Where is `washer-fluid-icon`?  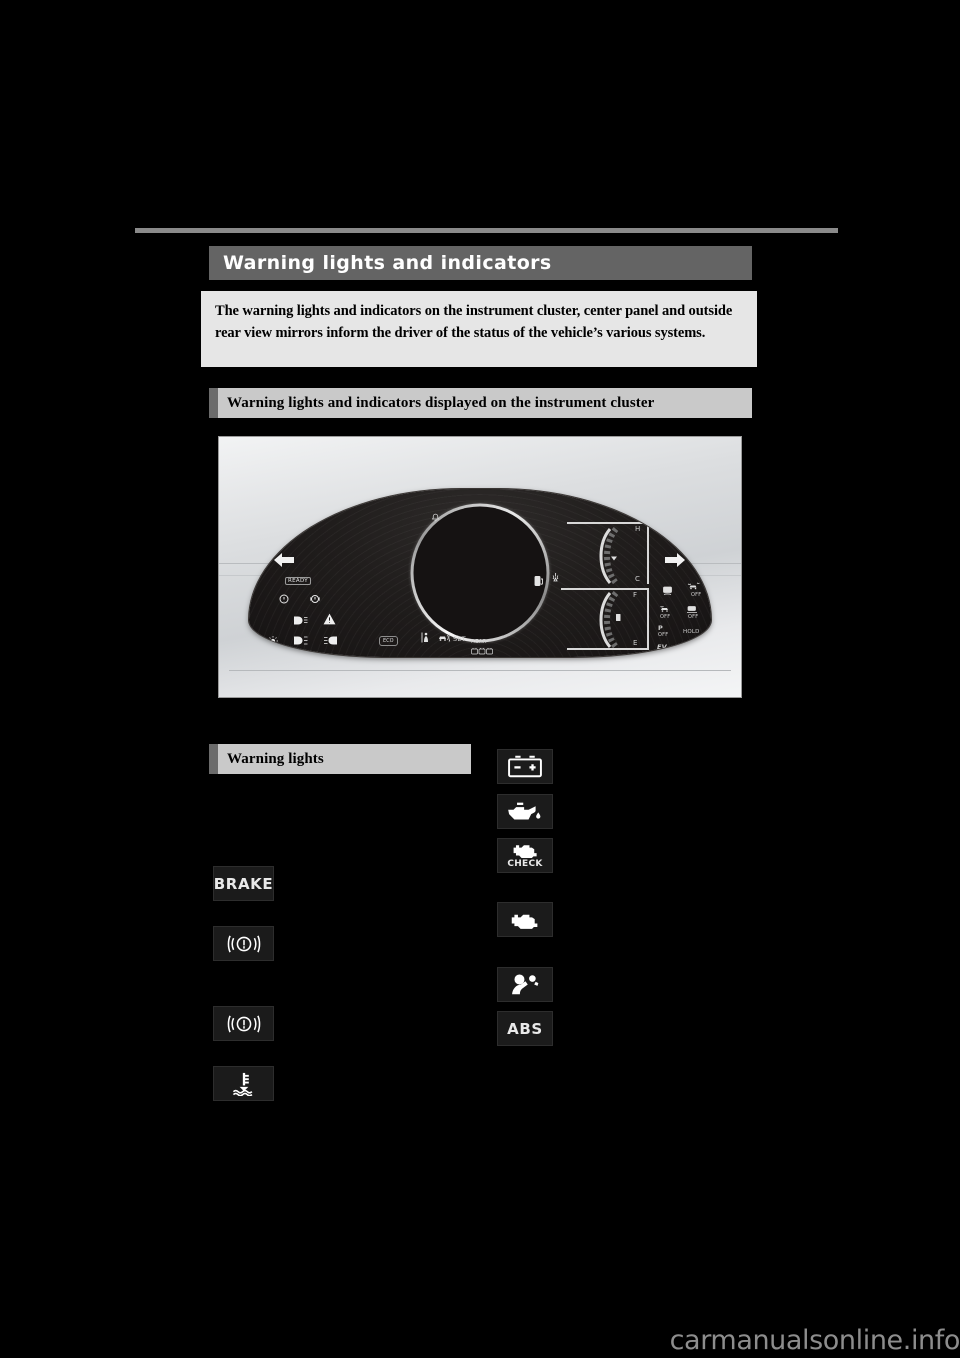
washer-fluid-icon is located at coordinates (339, 656).